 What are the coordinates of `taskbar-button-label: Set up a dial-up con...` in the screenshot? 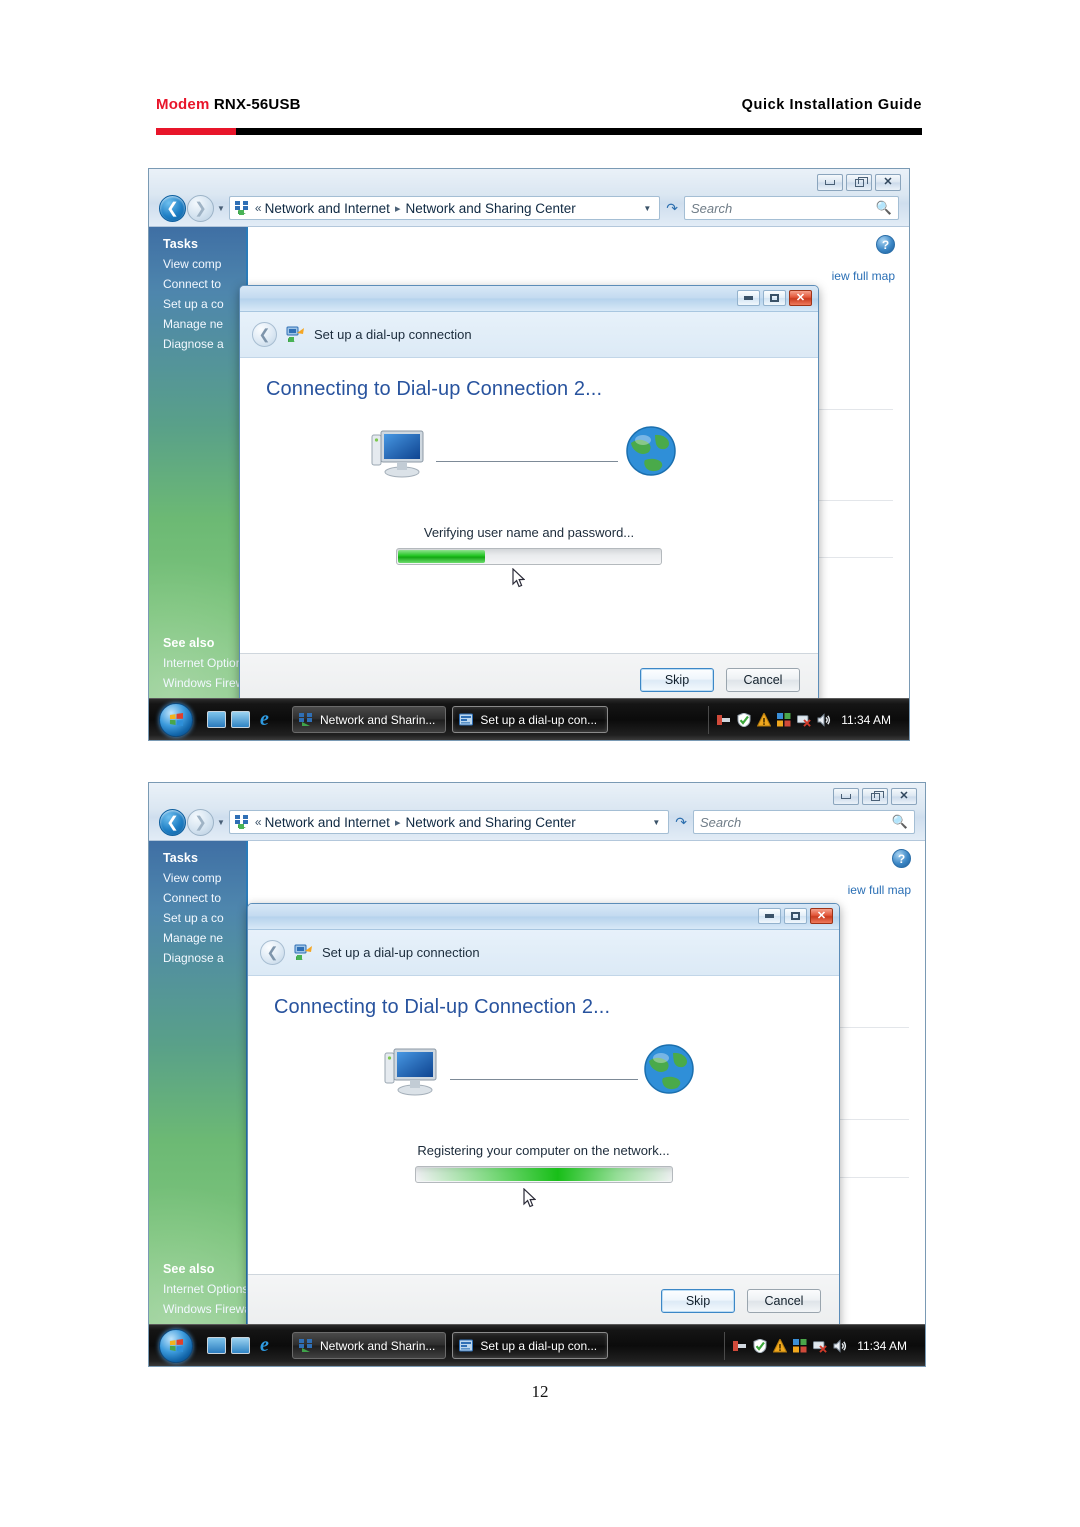 It's located at (539, 1345).